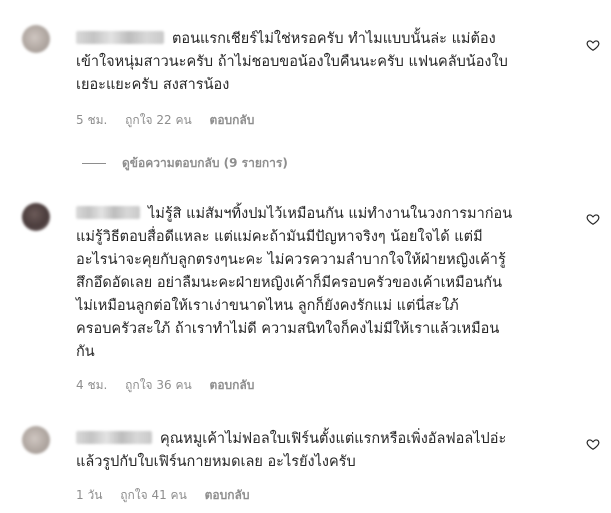  Describe the element at coordinates (94, 163) in the screenshot. I see `divider-line` at that location.